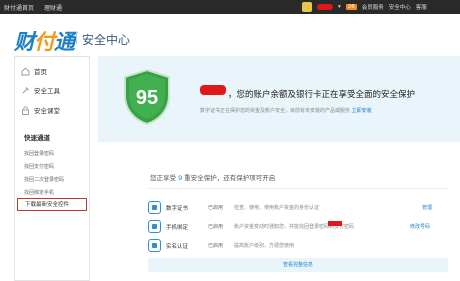  I want to click on view-more-bar: 查看完整信息, so click(298, 265).